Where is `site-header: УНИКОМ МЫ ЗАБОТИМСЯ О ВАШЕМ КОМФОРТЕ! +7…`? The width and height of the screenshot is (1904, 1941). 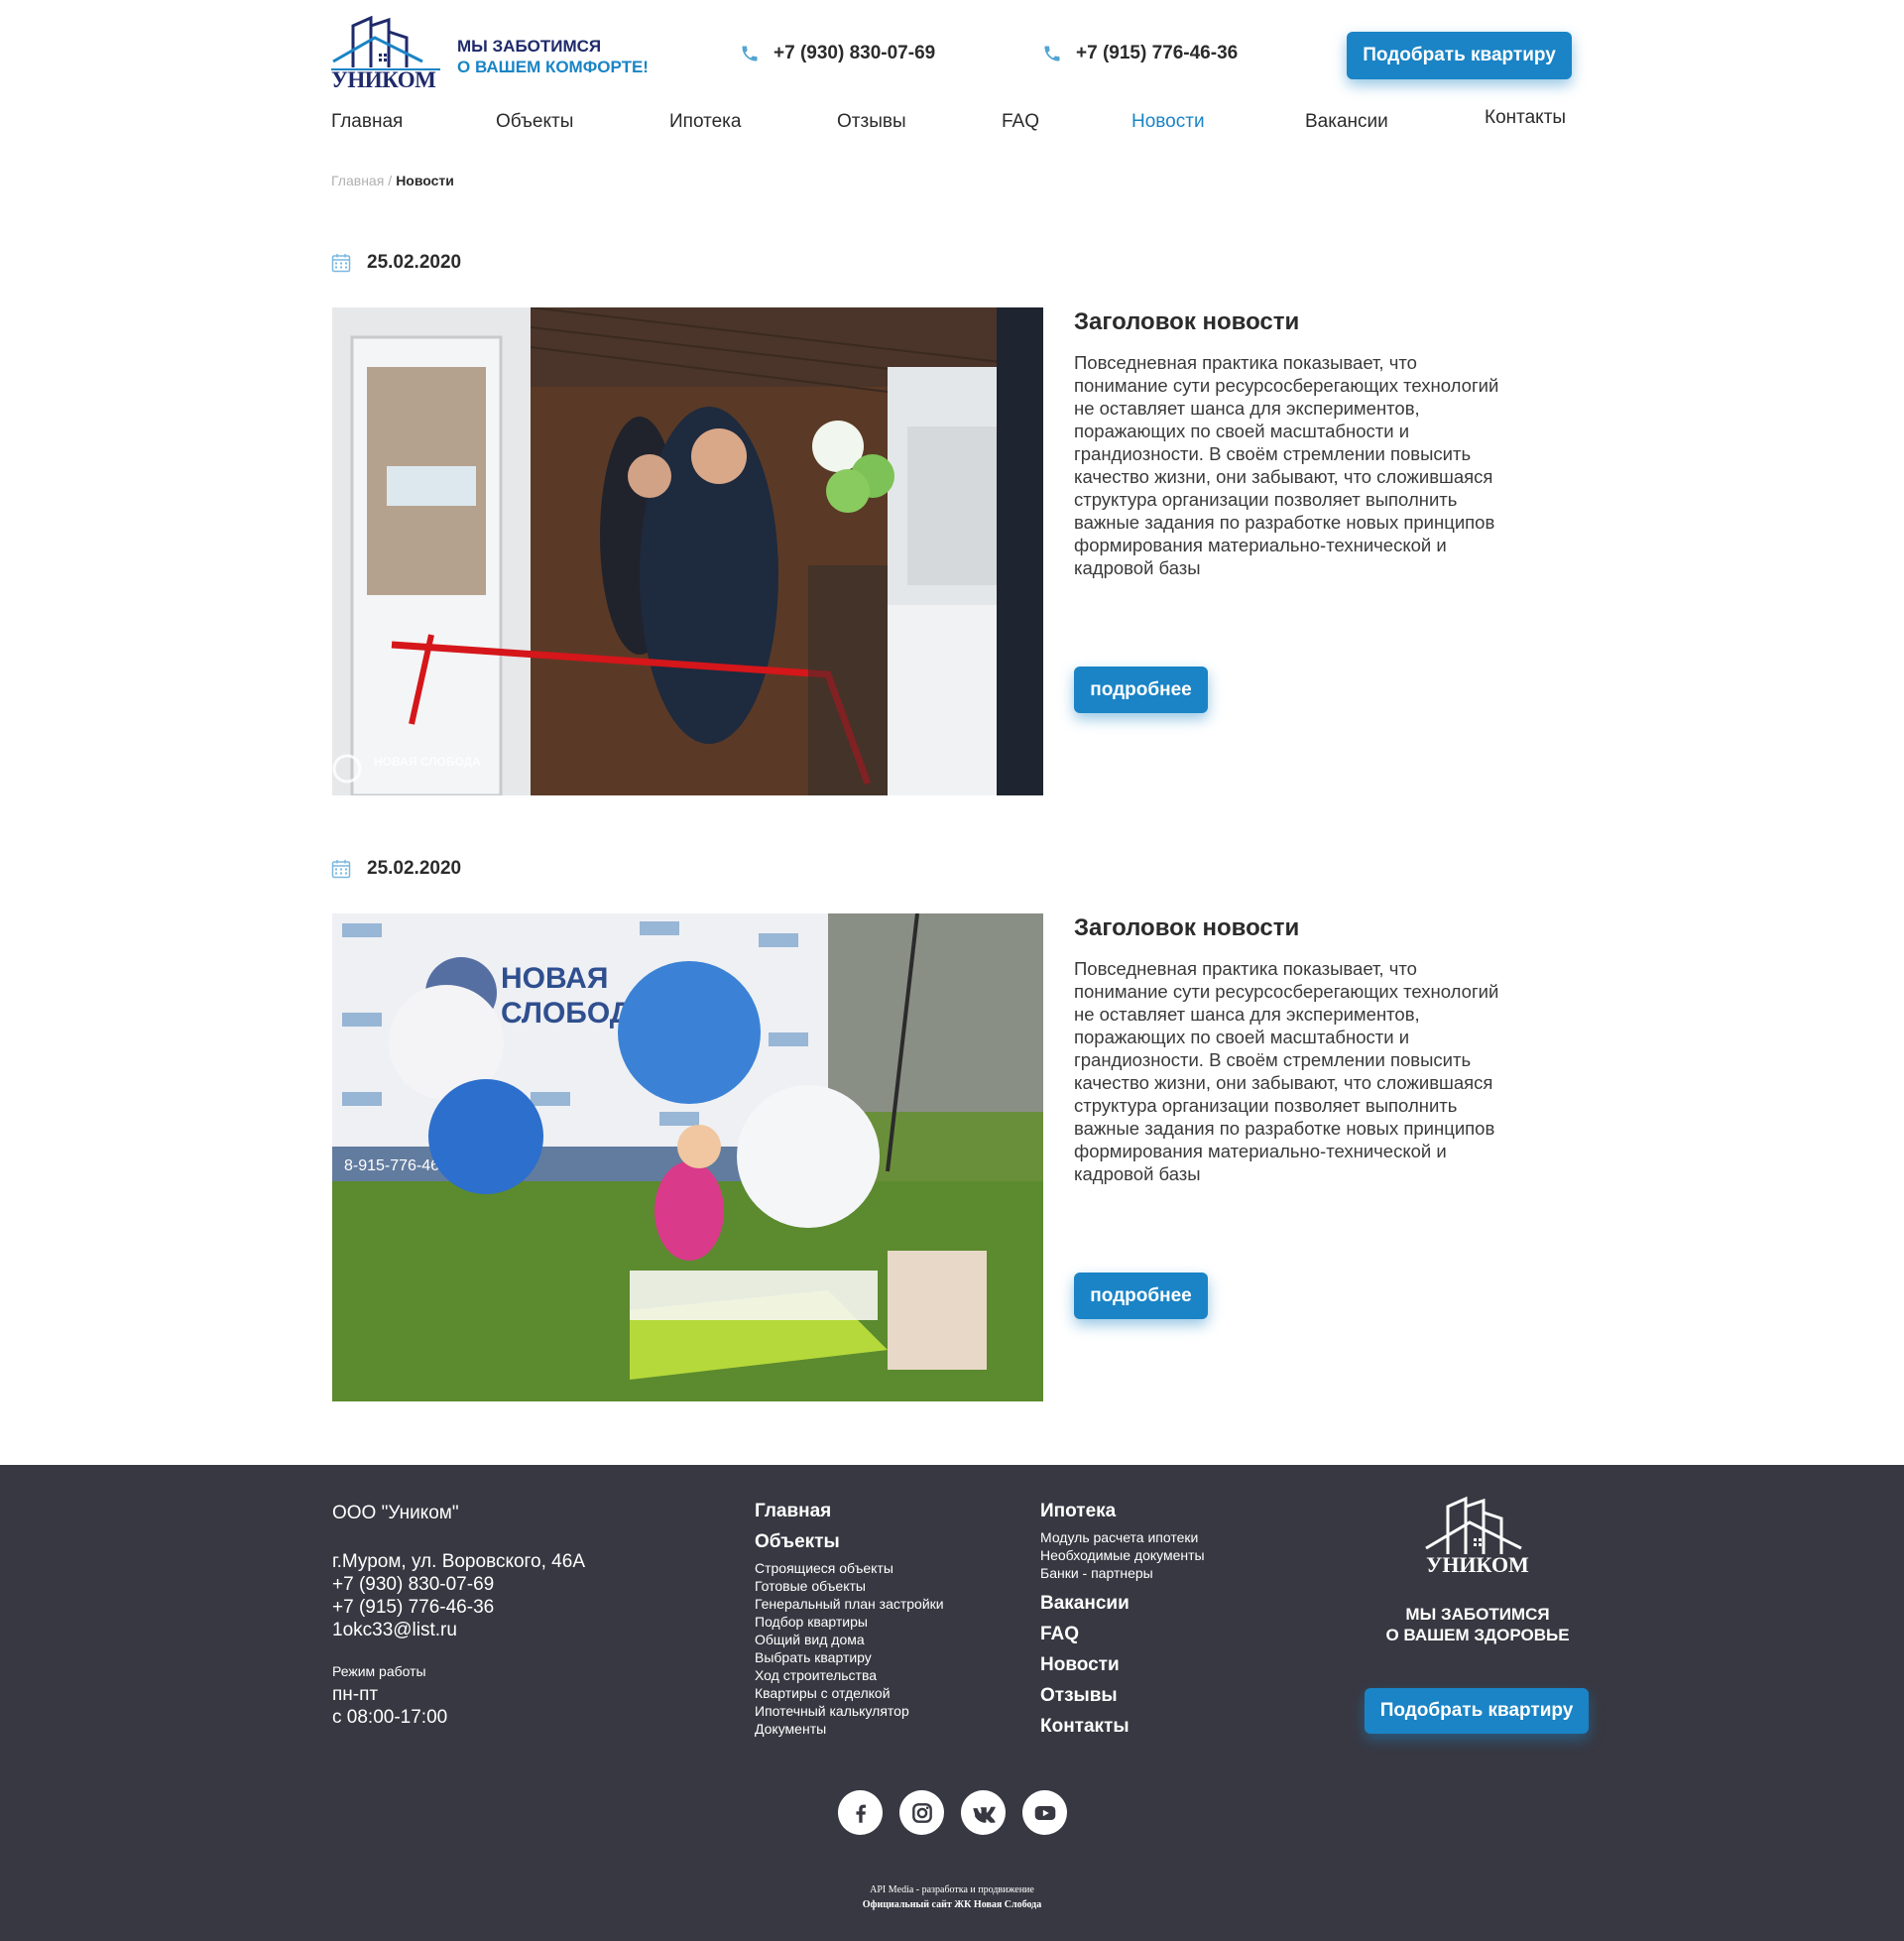 site-header: УНИКОМ МЫ ЗАБОТИМСЯ О ВАШЕМ КОМФОРТЕ! +7… is located at coordinates (953, 55).